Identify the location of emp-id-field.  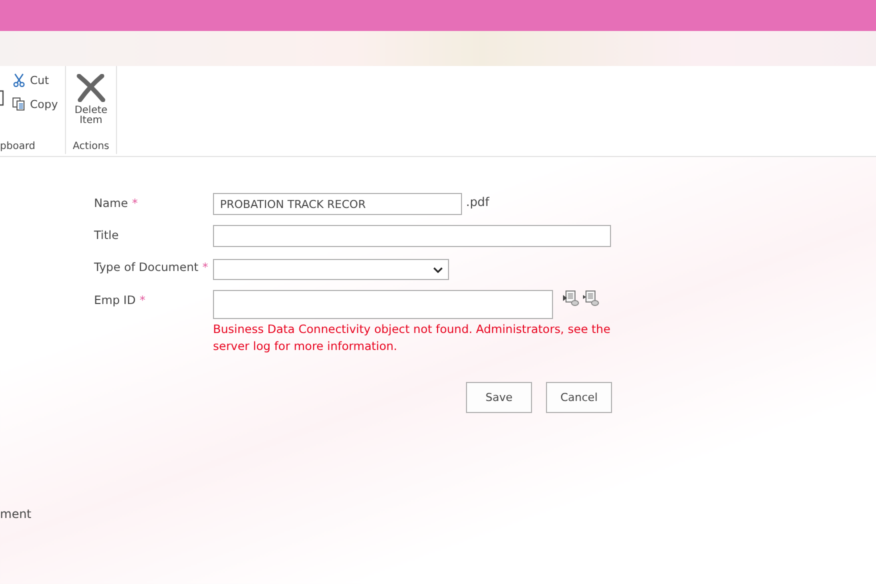
(383, 304).